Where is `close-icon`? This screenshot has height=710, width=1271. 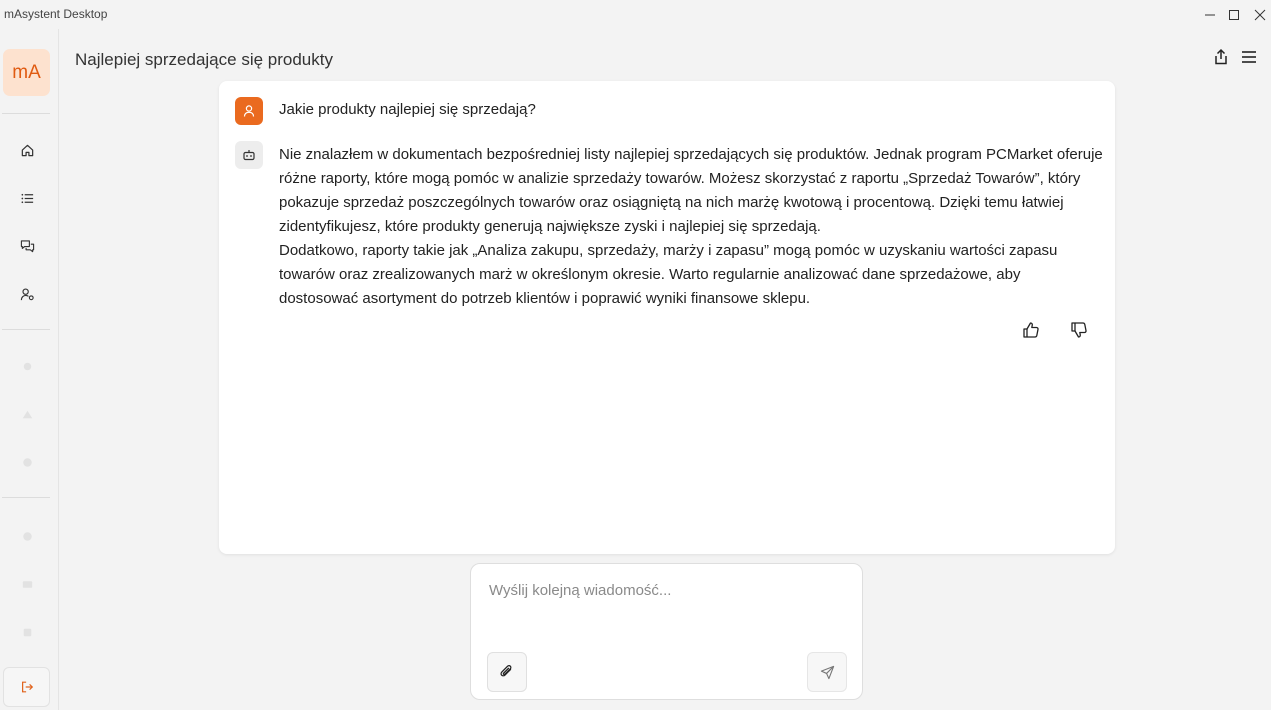
close-icon is located at coordinates (1260, 14).